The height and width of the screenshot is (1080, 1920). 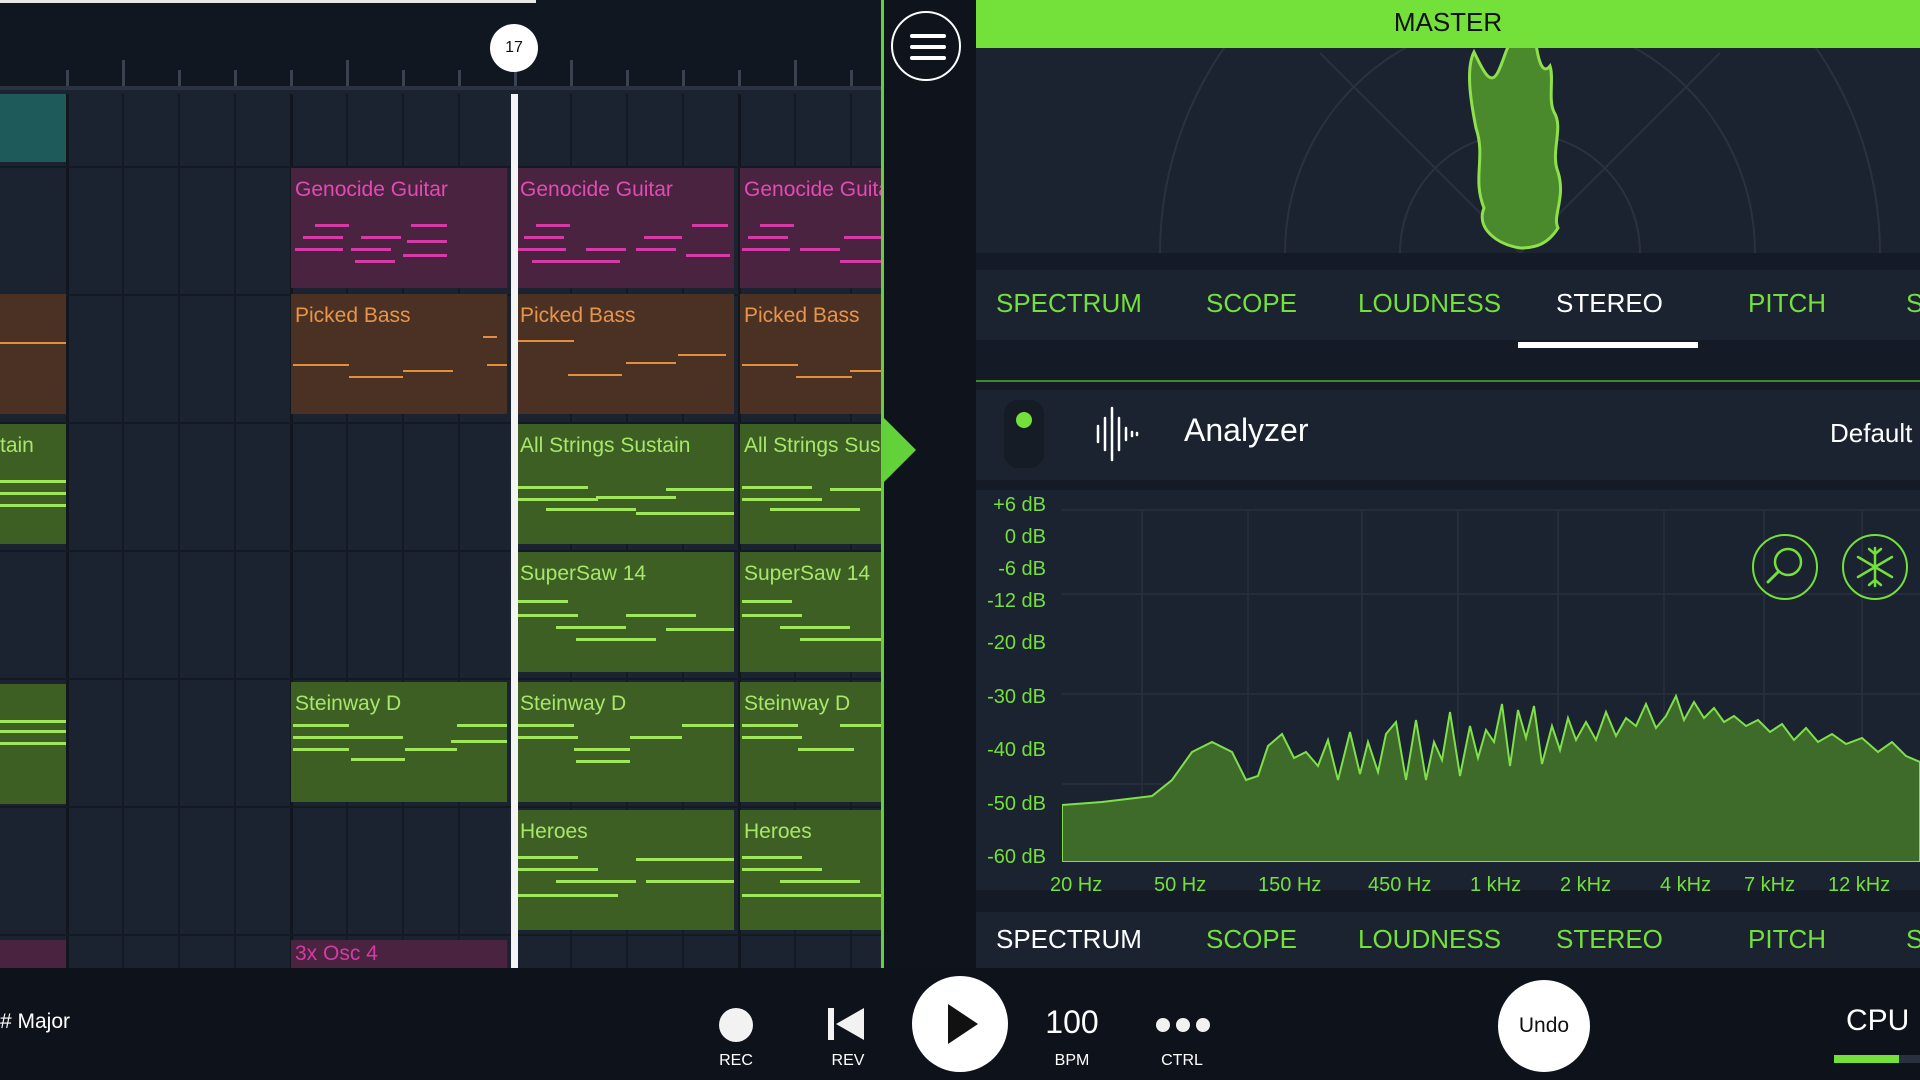 What do you see at coordinates (1770, 885) in the screenshot?
I see `hz-label: 7 kHz` at bounding box center [1770, 885].